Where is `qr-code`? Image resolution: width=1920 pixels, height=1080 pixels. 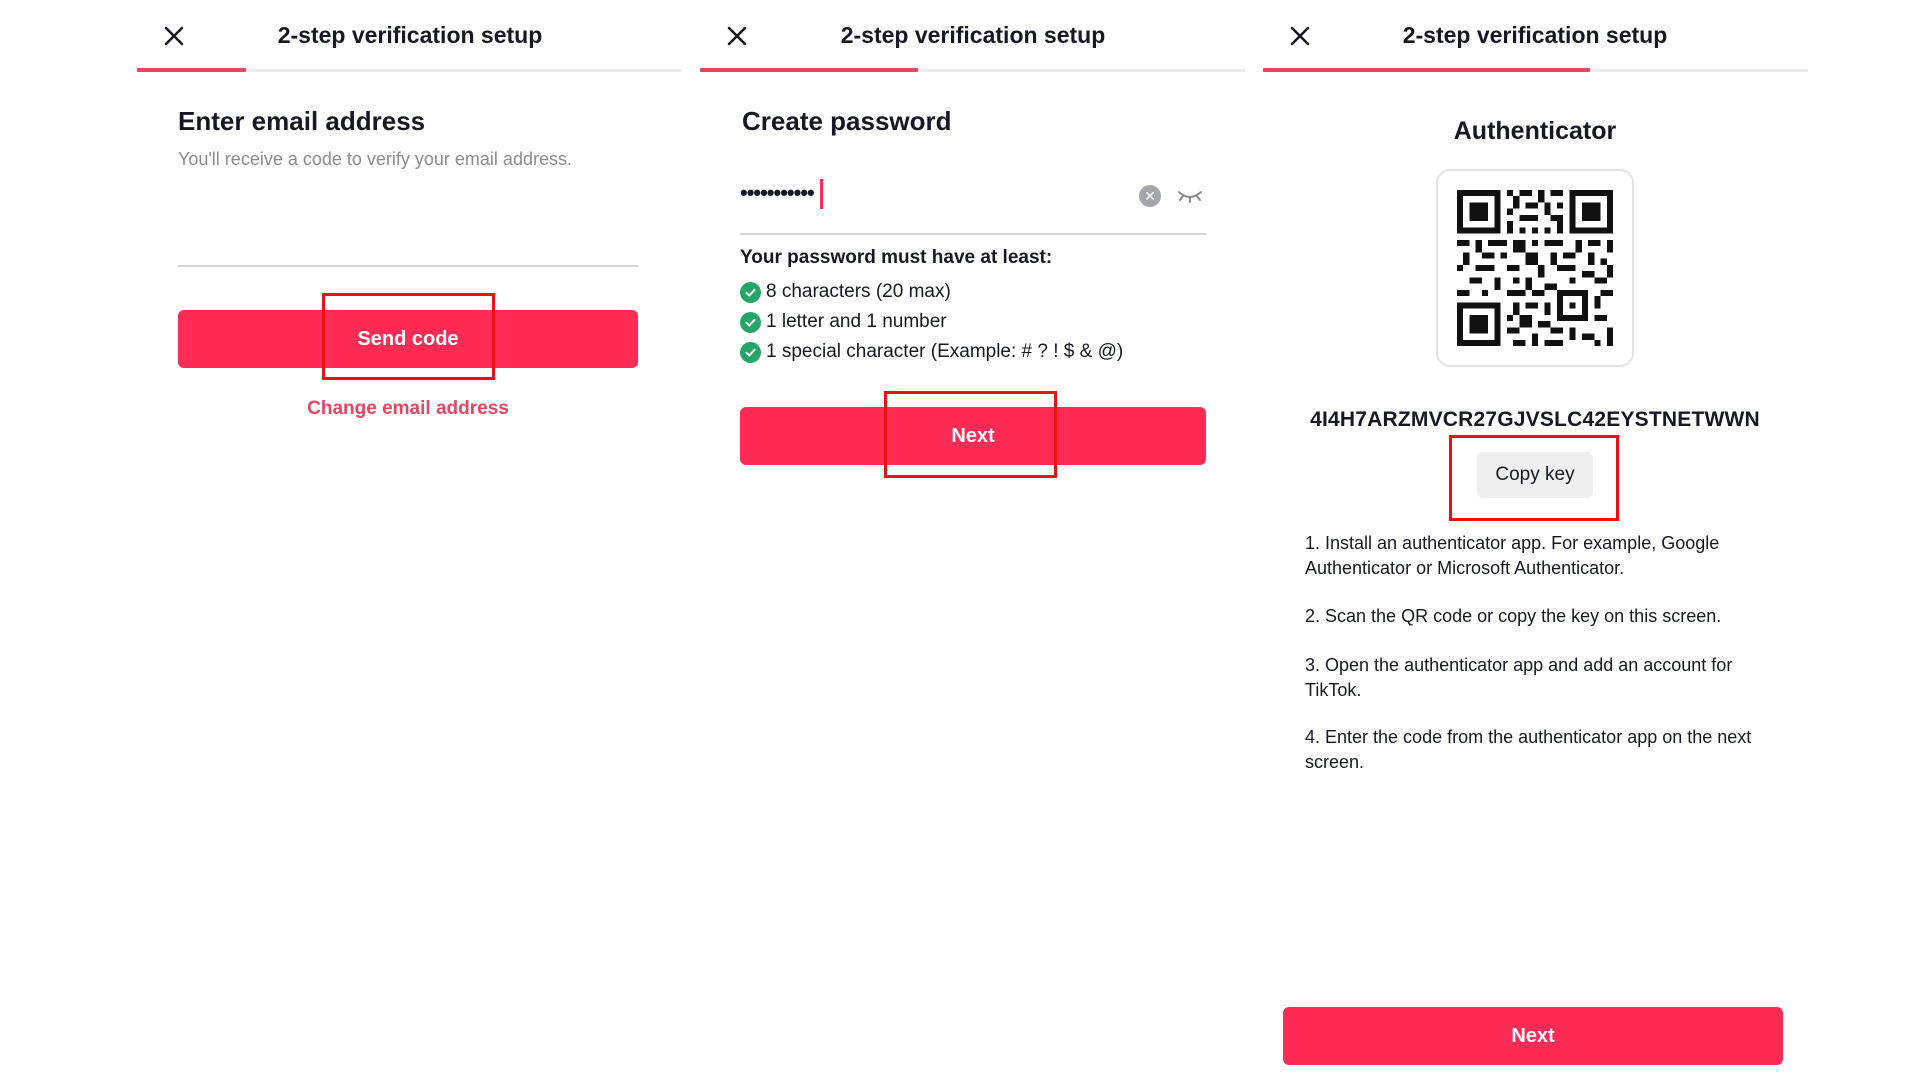
qr-code is located at coordinates (1535, 268).